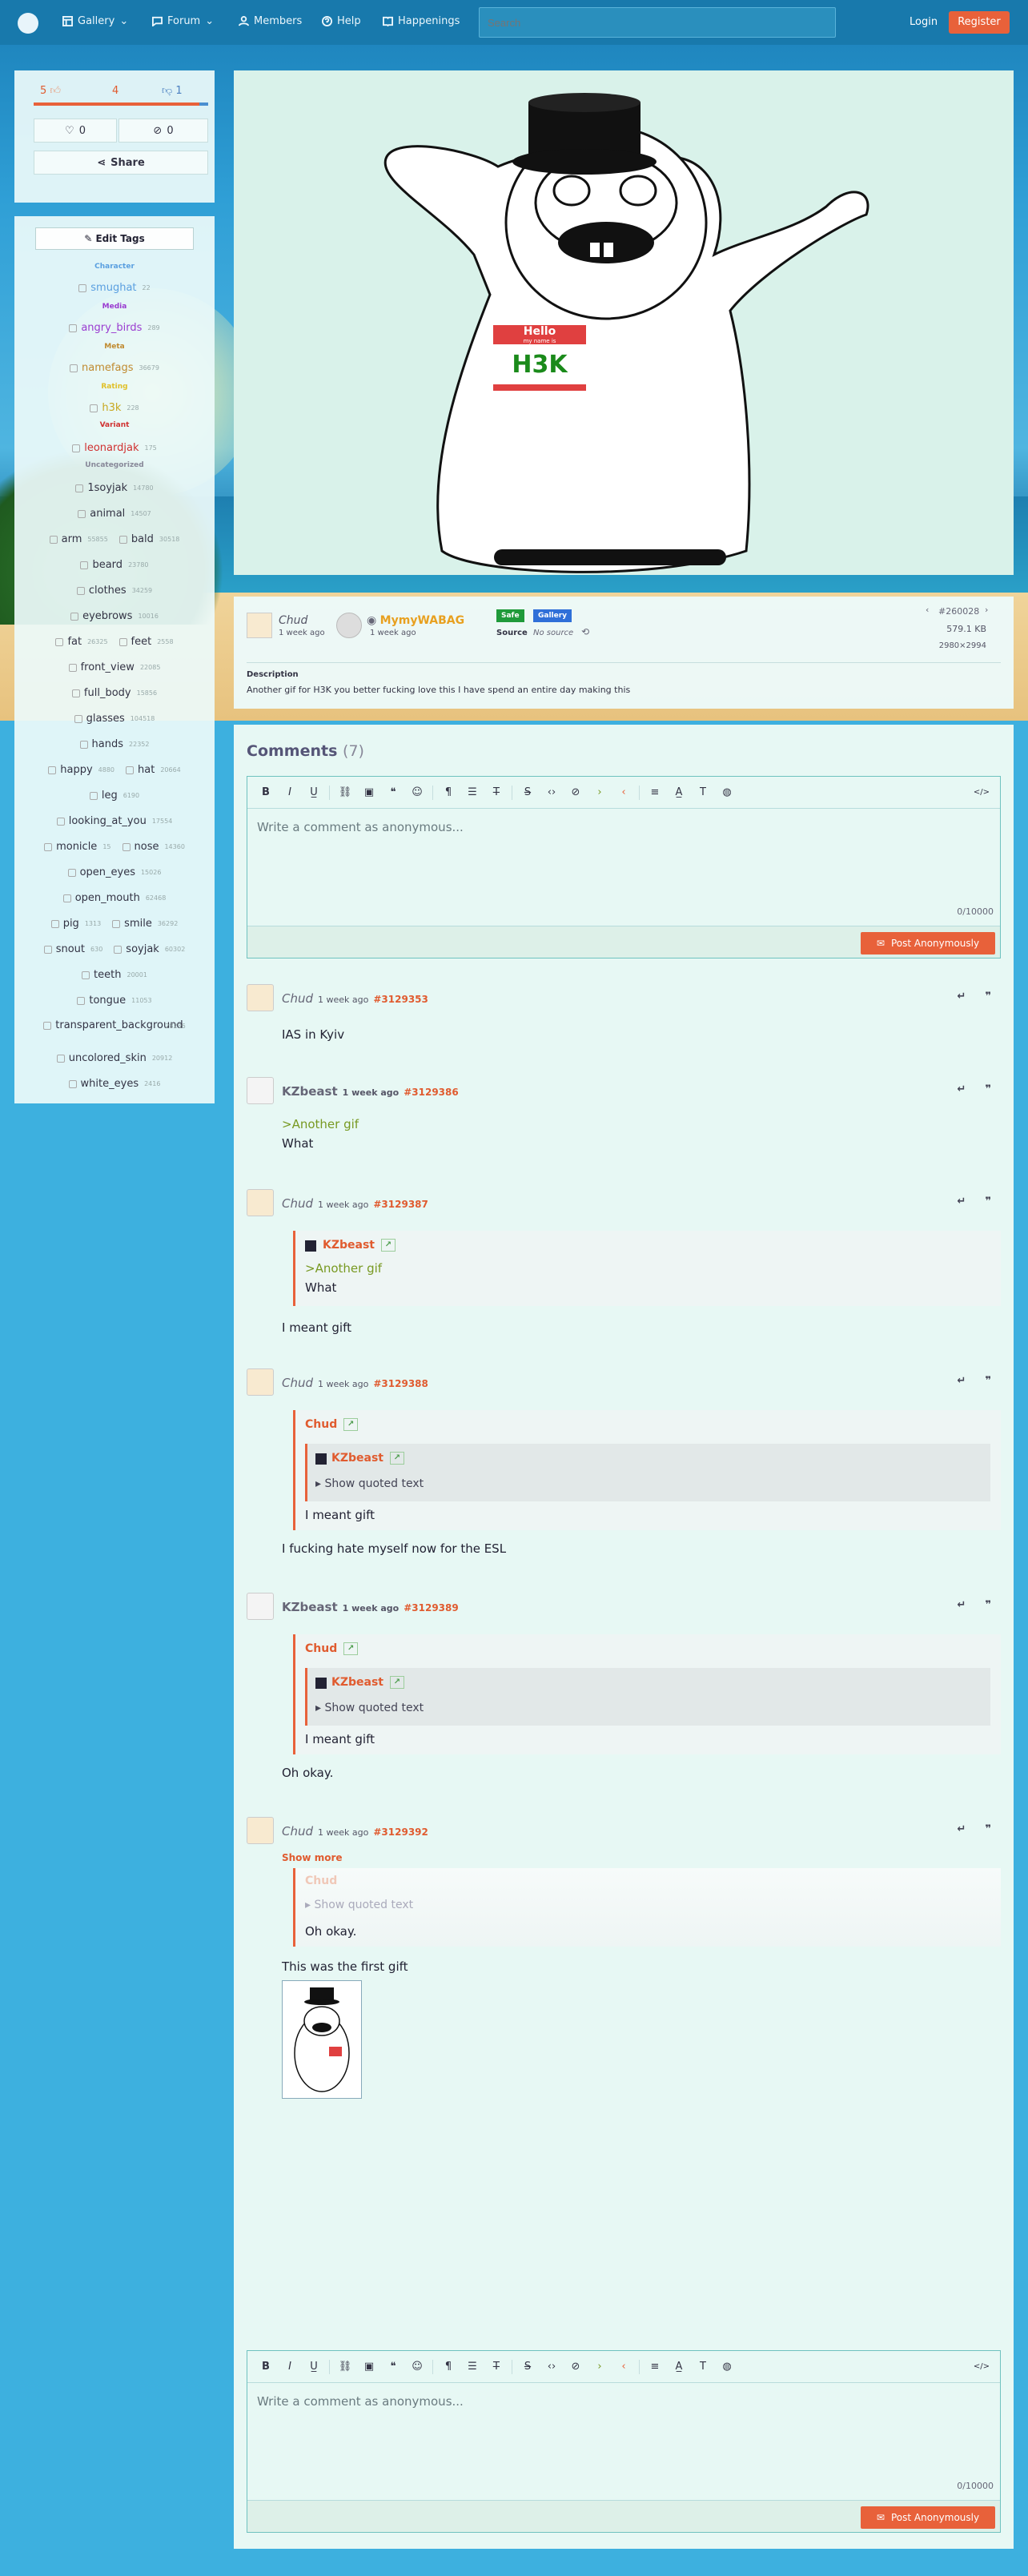 The height and width of the screenshot is (2576, 1028). What do you see at coordinates (75, 924) in the screenshot?
I see `tag-pig: pig 1313` at bounding box center [75, 924].